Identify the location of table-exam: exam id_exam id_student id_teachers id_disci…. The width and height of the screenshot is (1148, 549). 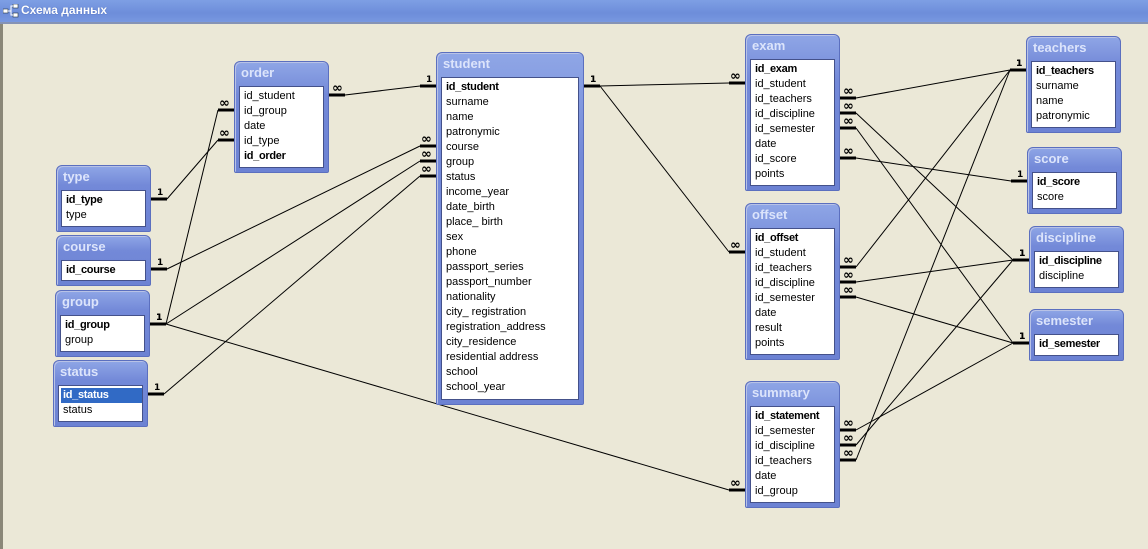
(792, 112).